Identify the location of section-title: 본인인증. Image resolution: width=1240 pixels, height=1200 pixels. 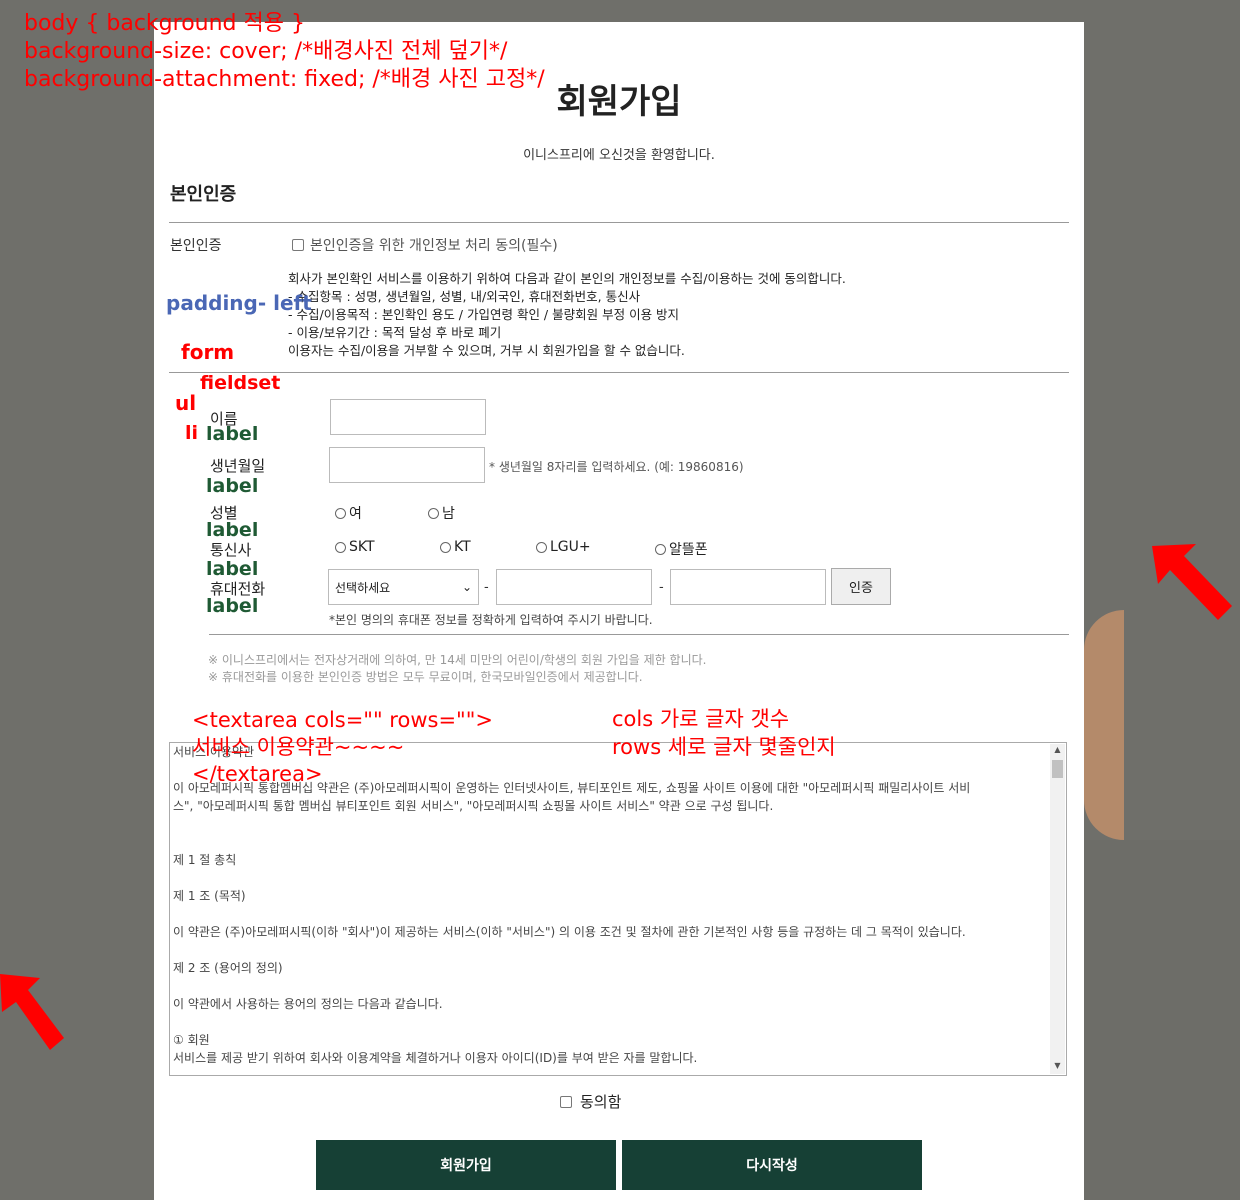
(203, 194).